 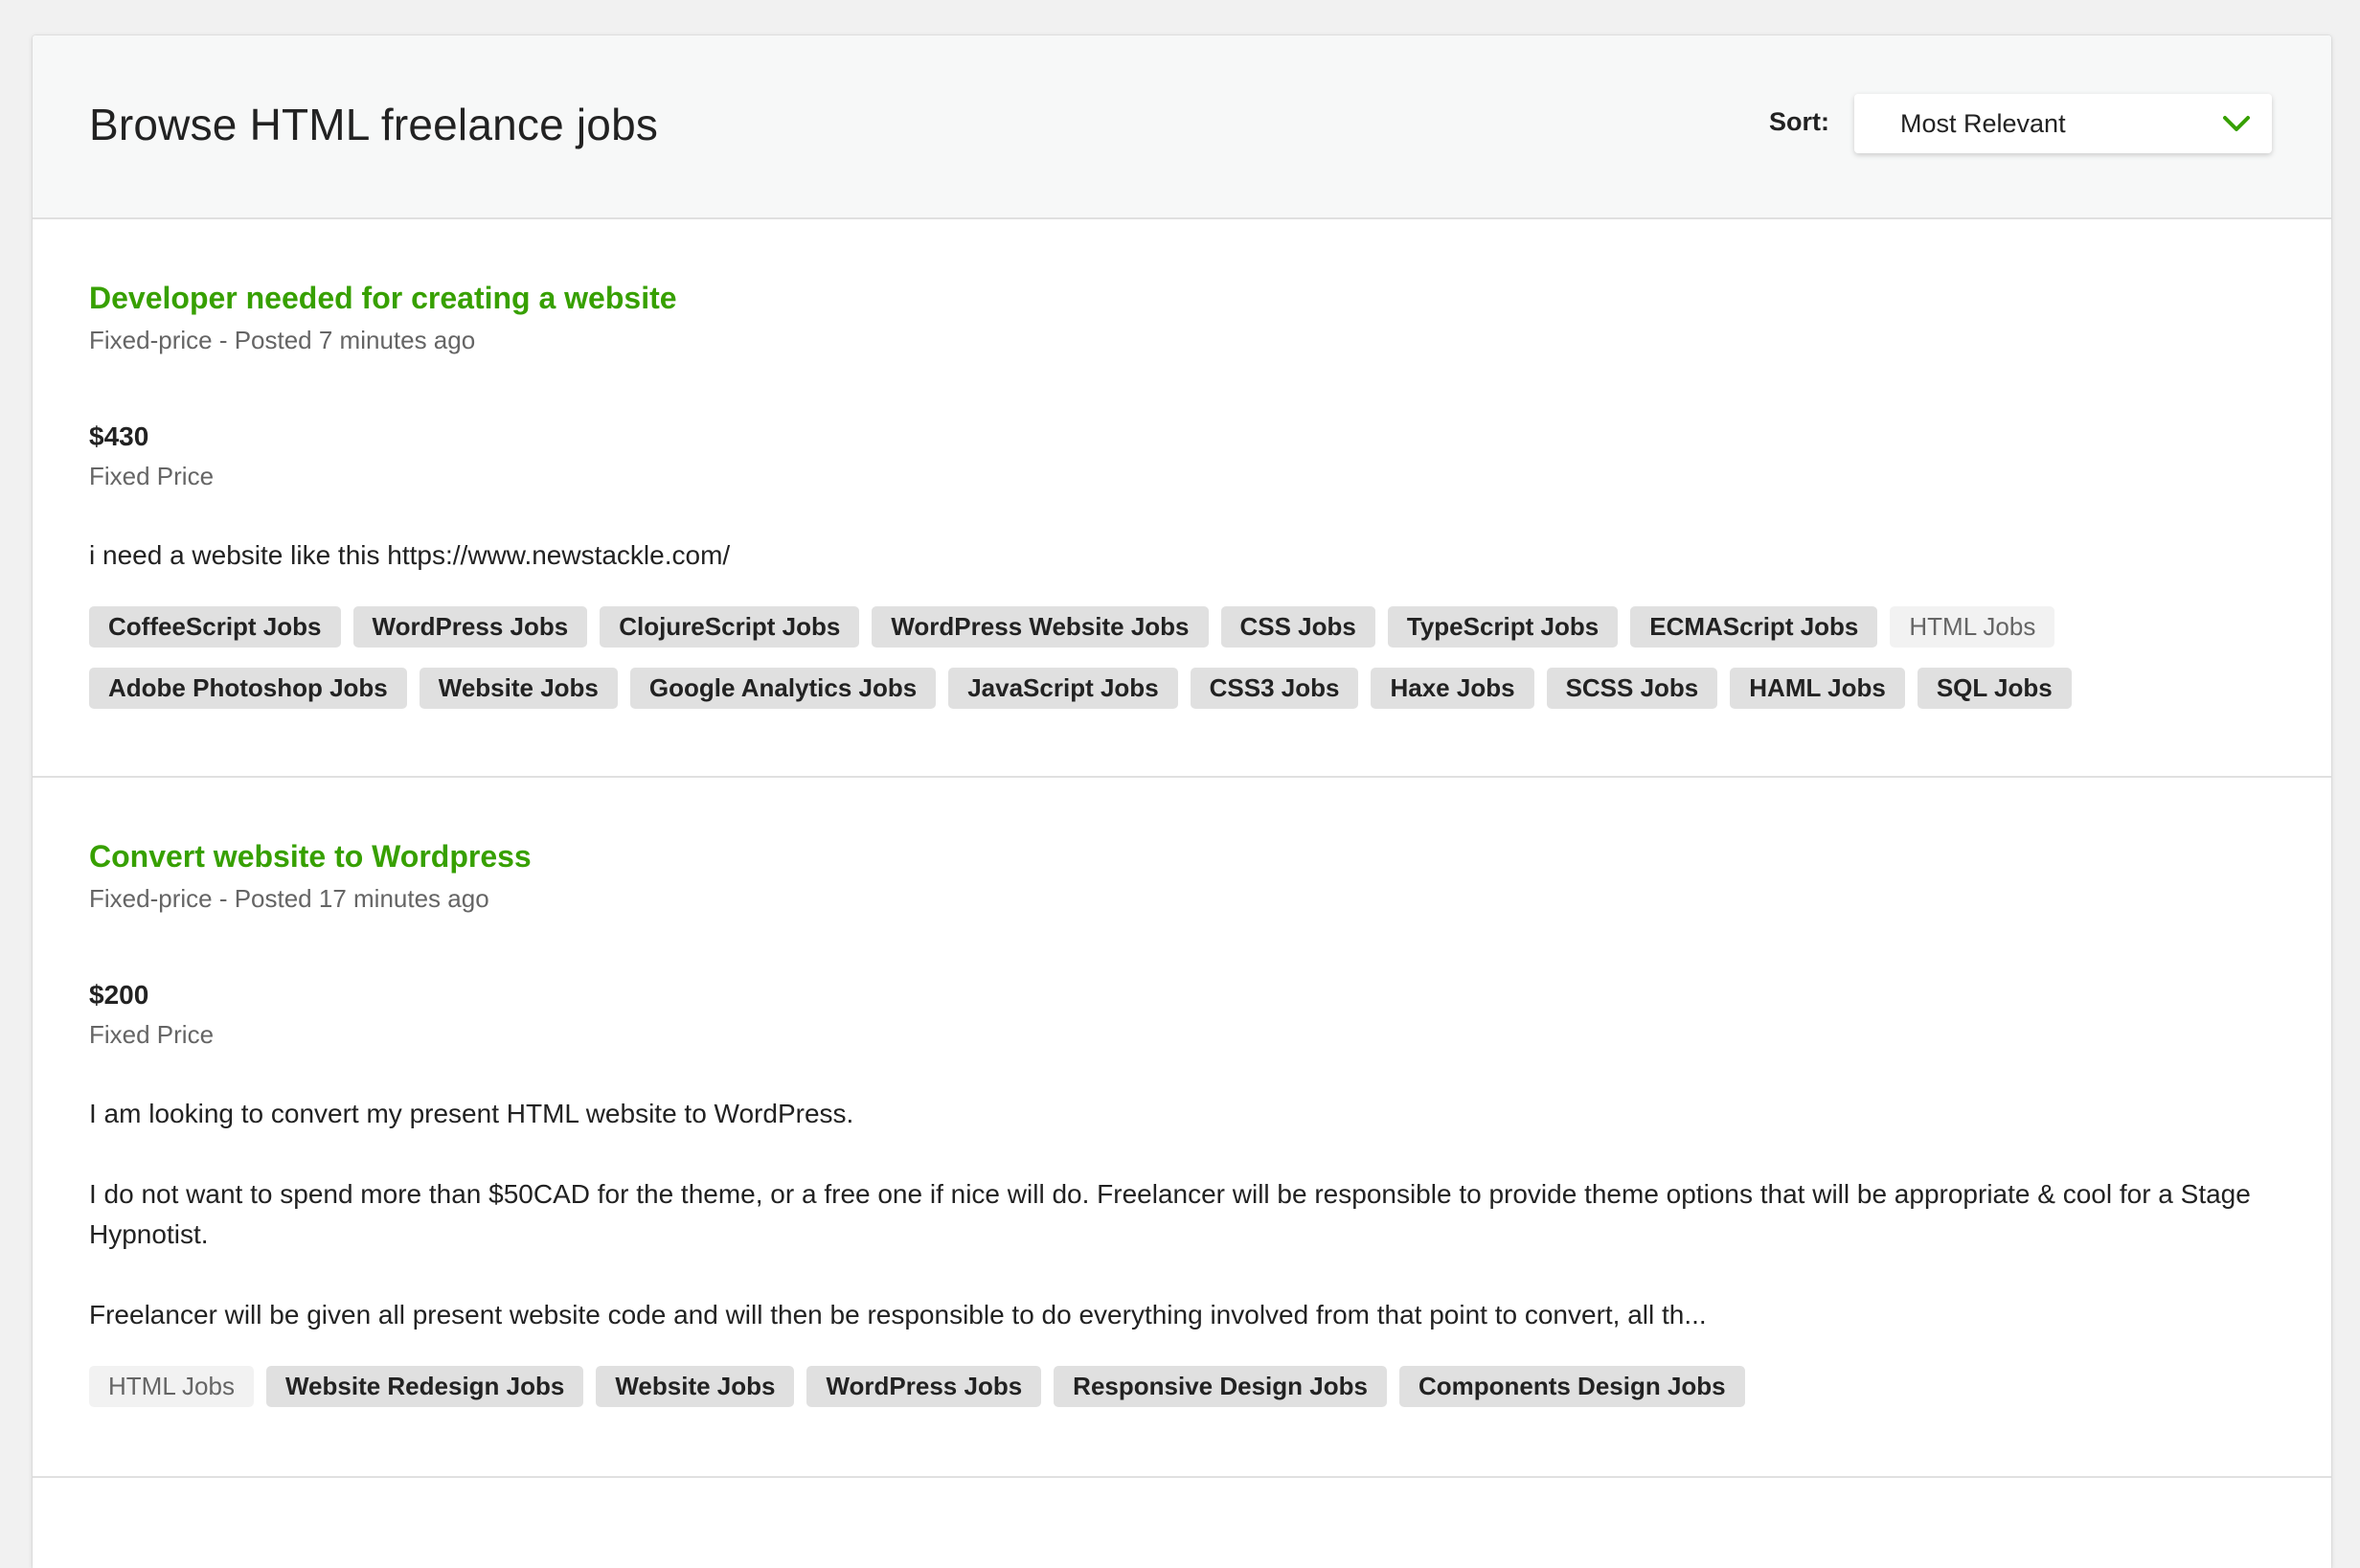 I want to click on skill-tag: Haxe Jobs, so click(x=1452, y=688).